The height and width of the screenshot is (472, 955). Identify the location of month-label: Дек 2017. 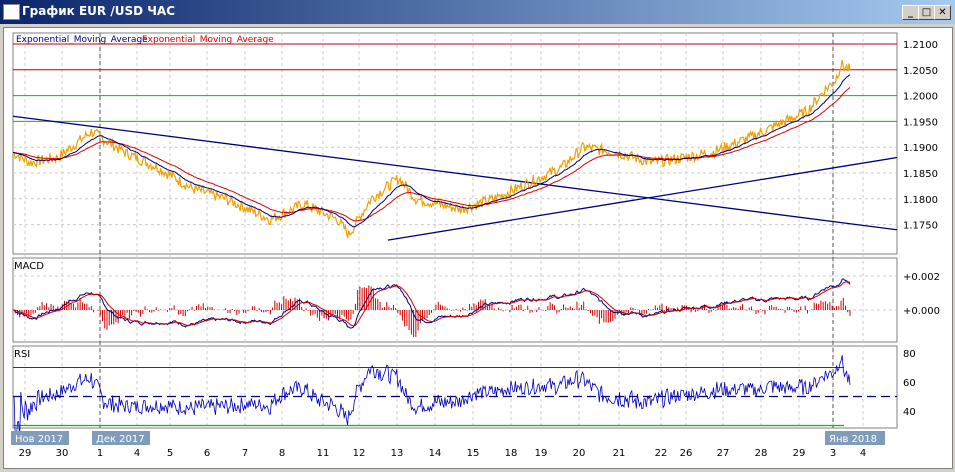
(120, 439).